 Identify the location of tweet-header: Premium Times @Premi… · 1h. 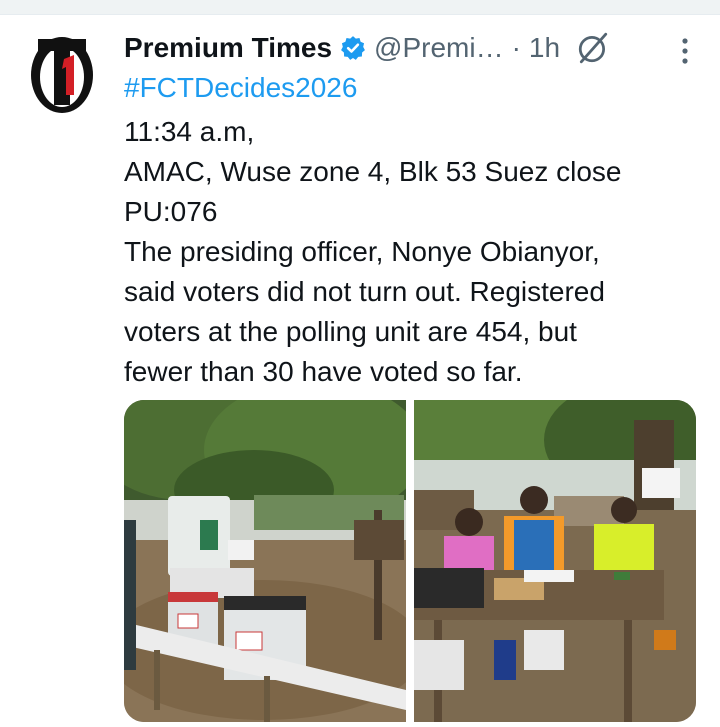
(412, 48).